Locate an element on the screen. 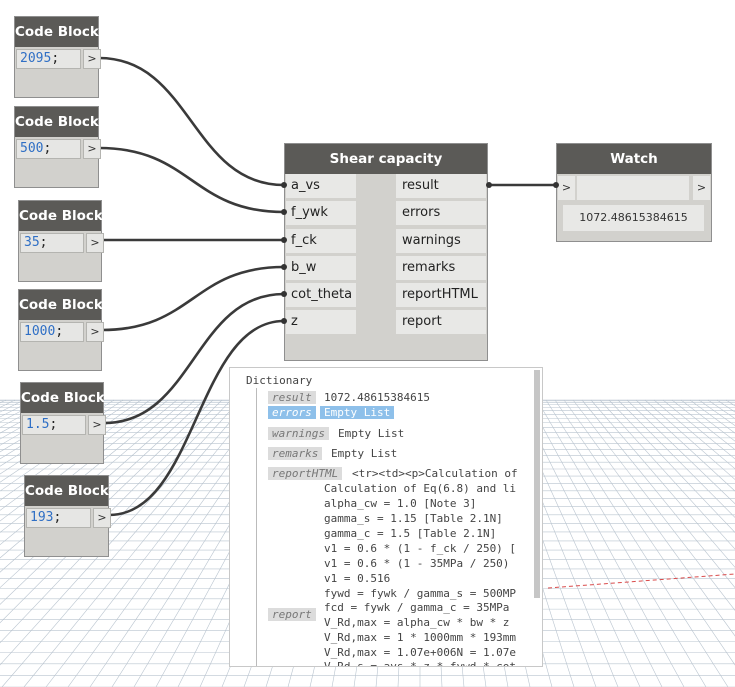  report-line: Calculation of Eq(6.8) and li is located at coordinates (420, 488).